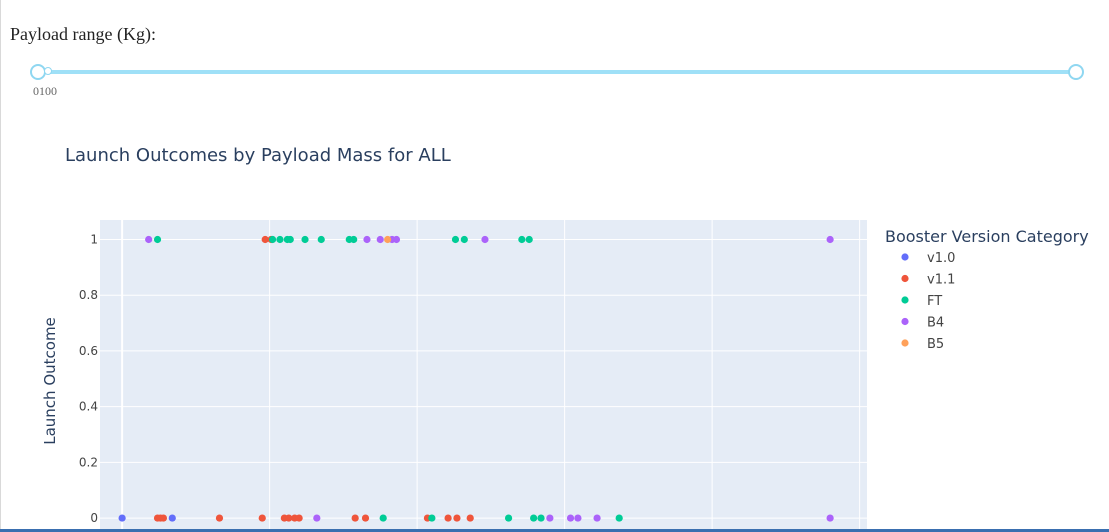  What do you see at coordinates (88, 407) in the screenshot?
I see `y-tick-label: 0.4` at bounding box center [88, 407].